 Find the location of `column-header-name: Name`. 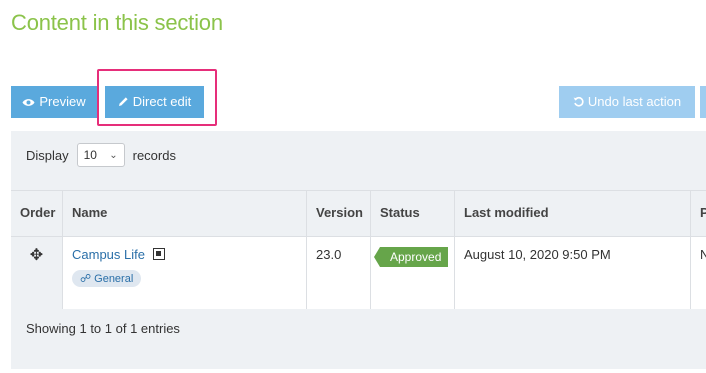

column-header-name: Name is located at coordinates (185, 213).